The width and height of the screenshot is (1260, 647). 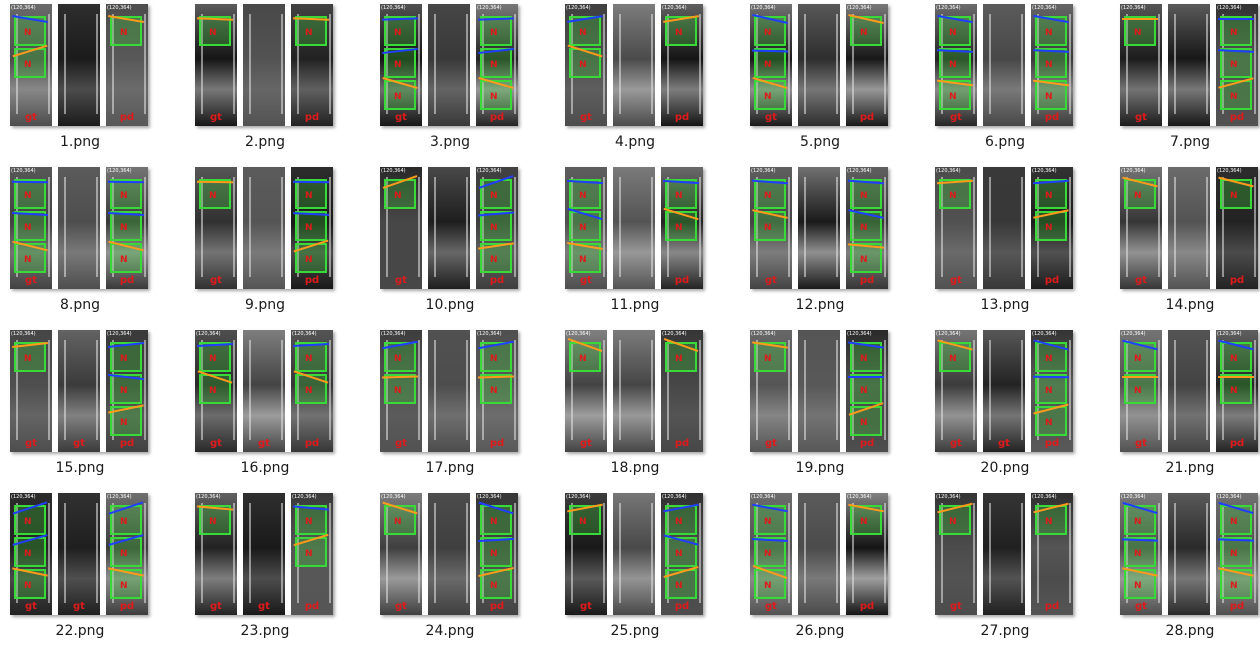 What do you see at coordinates (31, 228) in the screenshot?
I see `gt-panel: N N N (120,364) gt` at bounding box center [31, 228].